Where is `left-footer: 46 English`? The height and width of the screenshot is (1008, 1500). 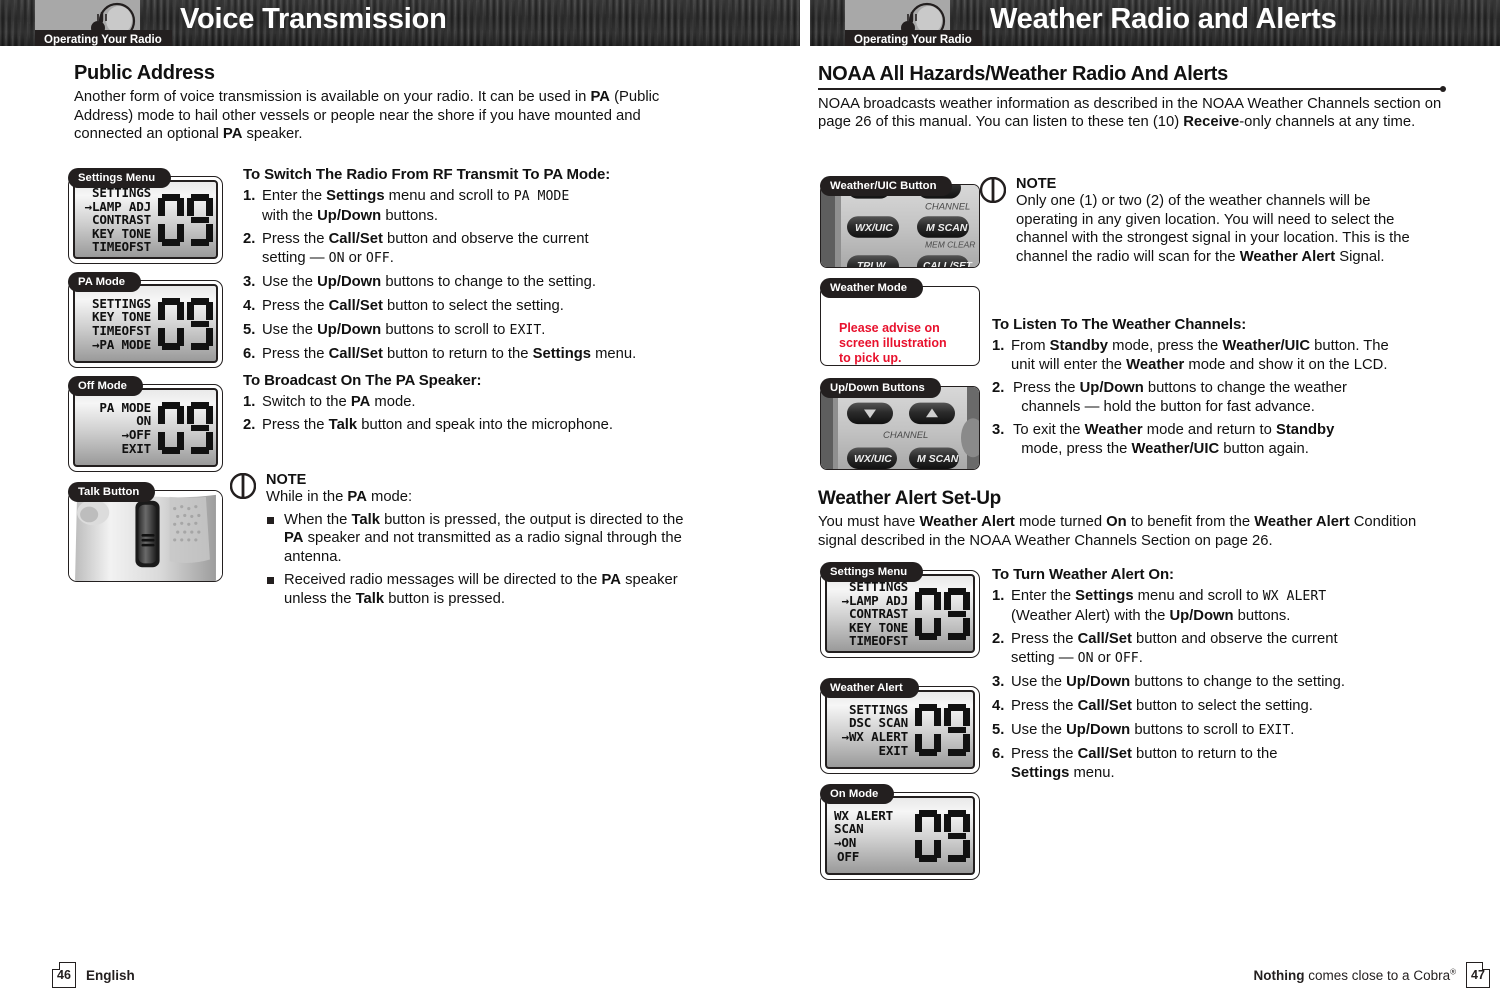 left-footer: 46 English is located at coordinates (93, 974).